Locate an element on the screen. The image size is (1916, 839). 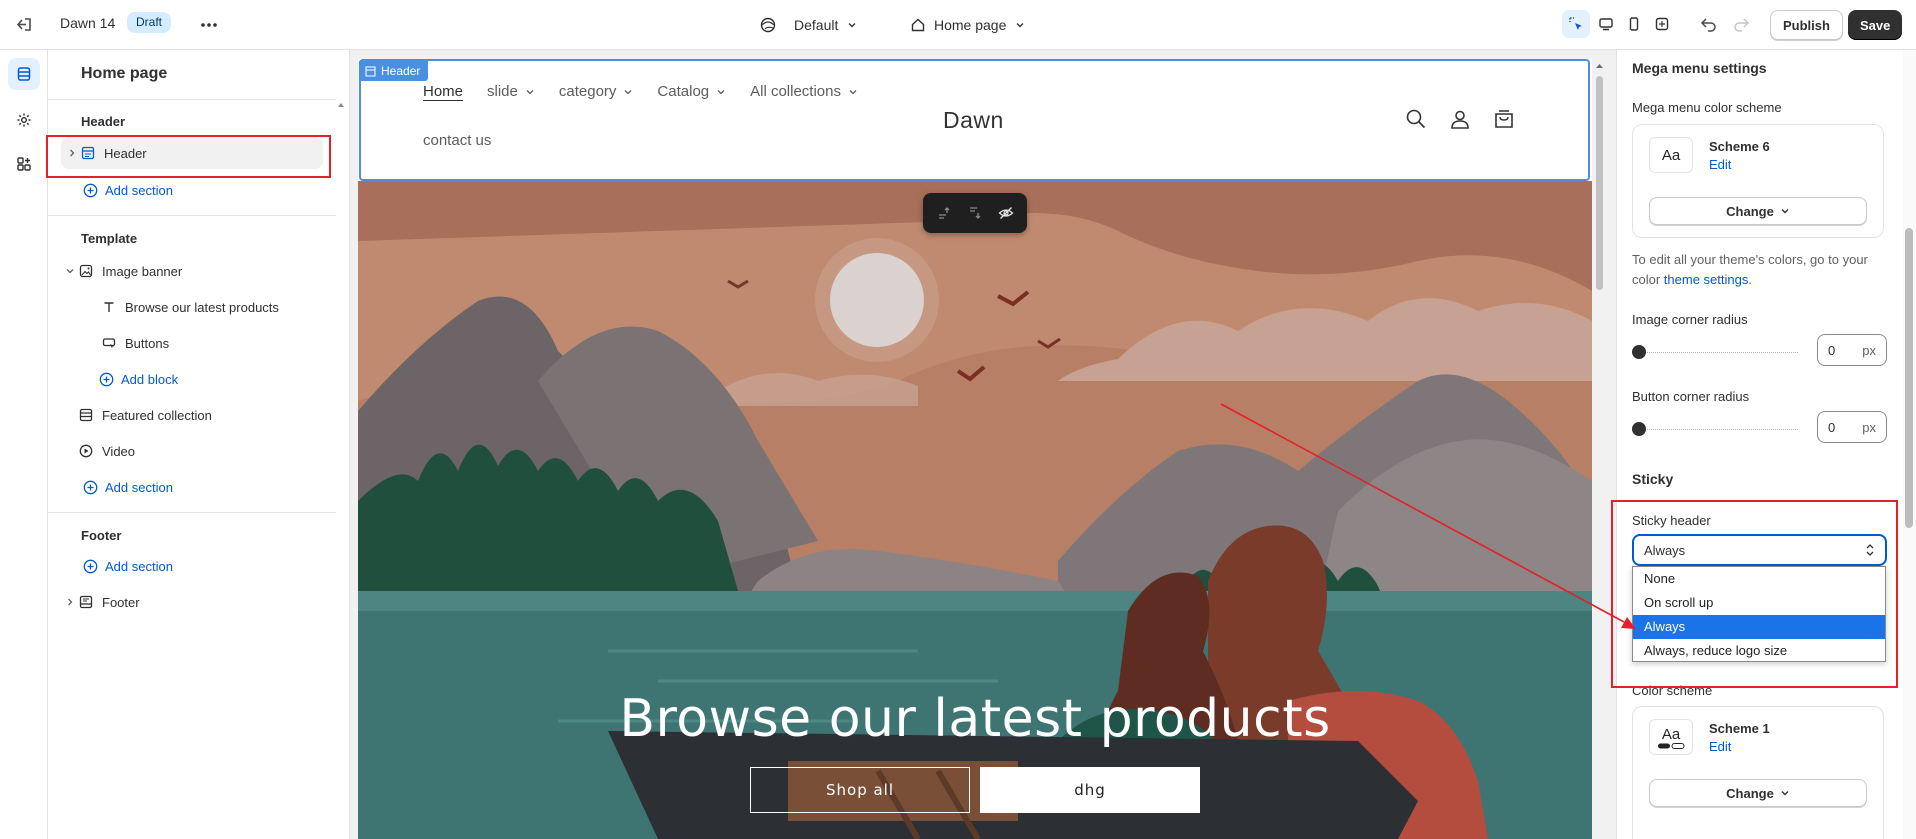
image-radius-track is located at coordinates (1715, 354).